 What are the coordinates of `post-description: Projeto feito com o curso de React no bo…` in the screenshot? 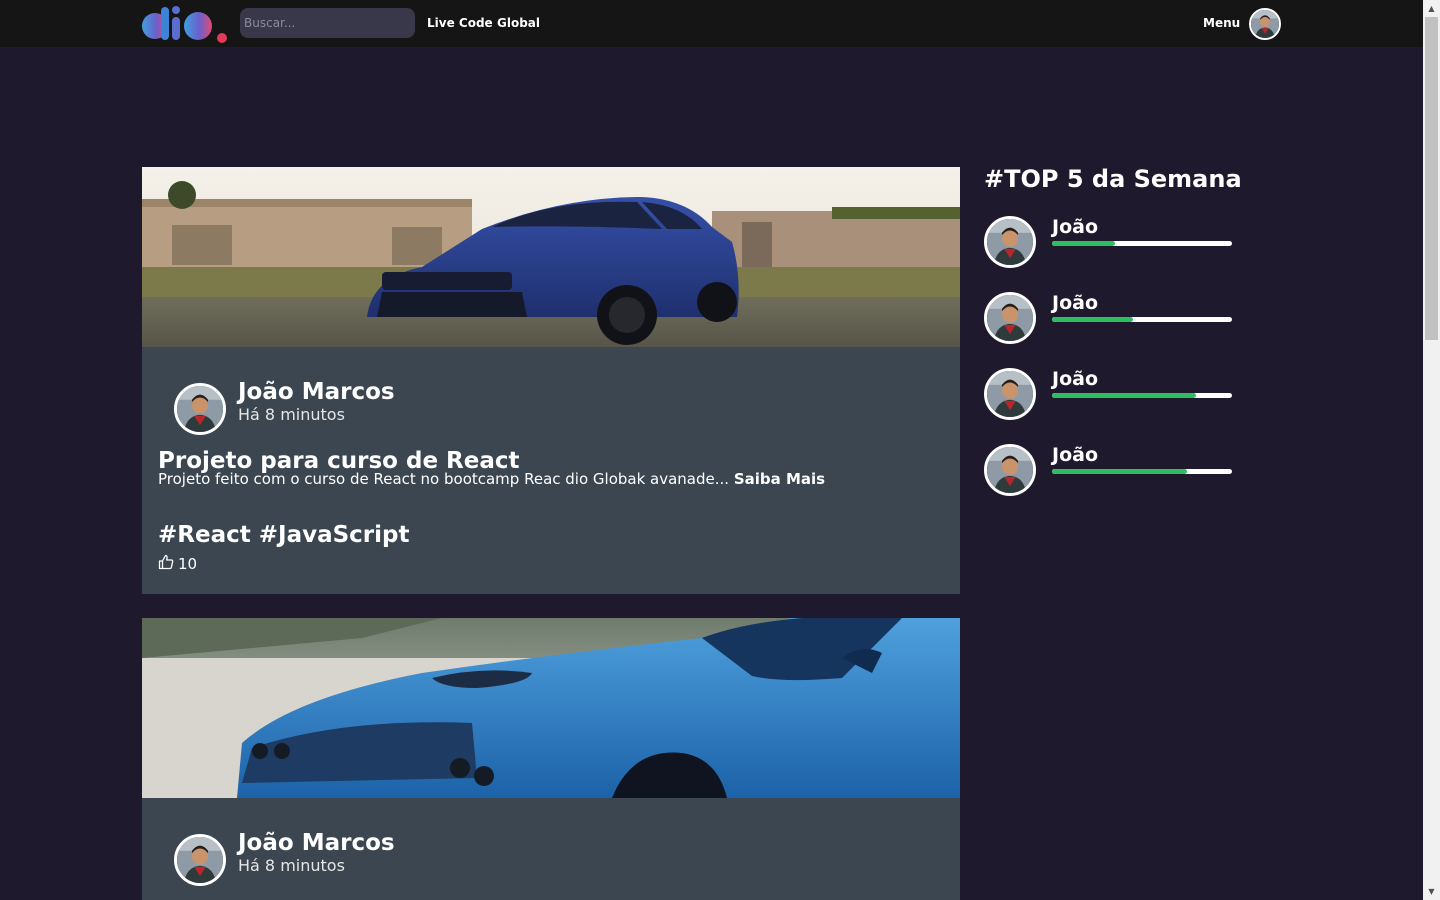 It's located at (491, 479).